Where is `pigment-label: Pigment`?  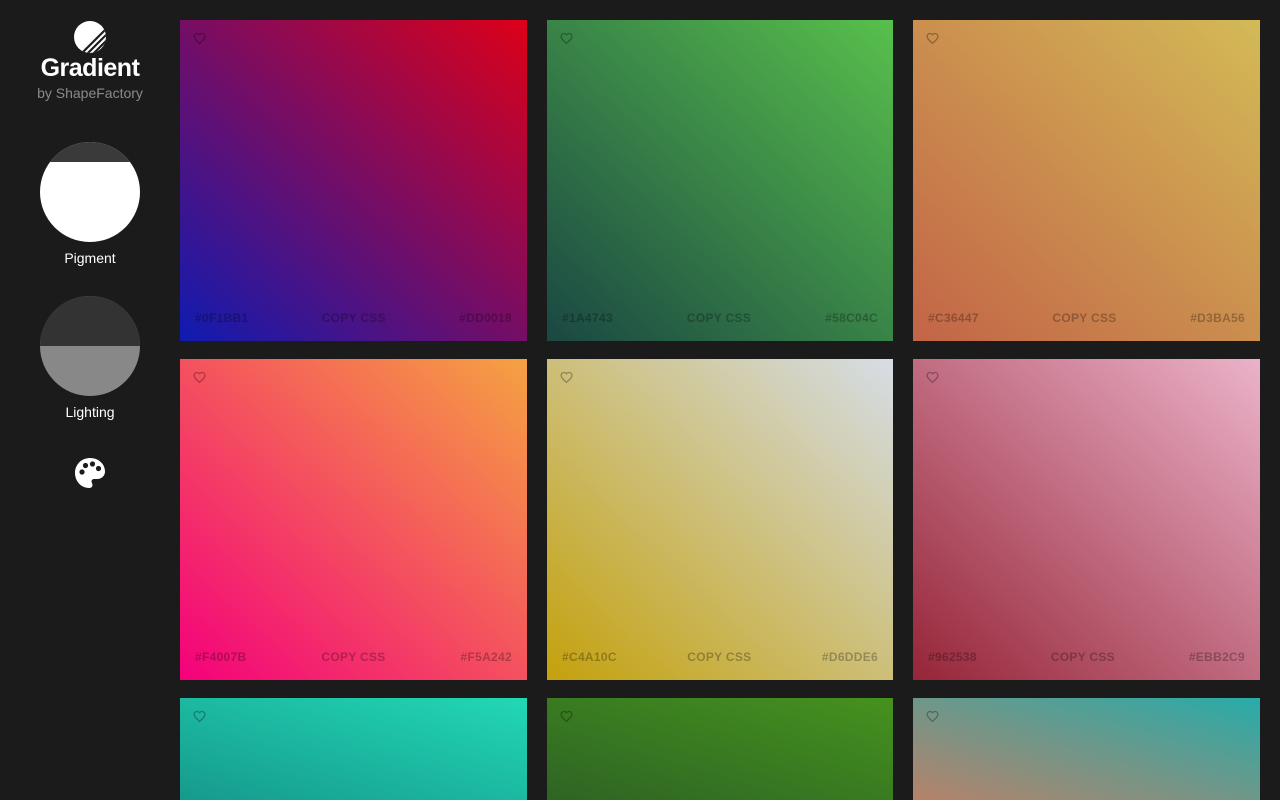 pigment-label: Pigment is located at coordinates (90, 258).